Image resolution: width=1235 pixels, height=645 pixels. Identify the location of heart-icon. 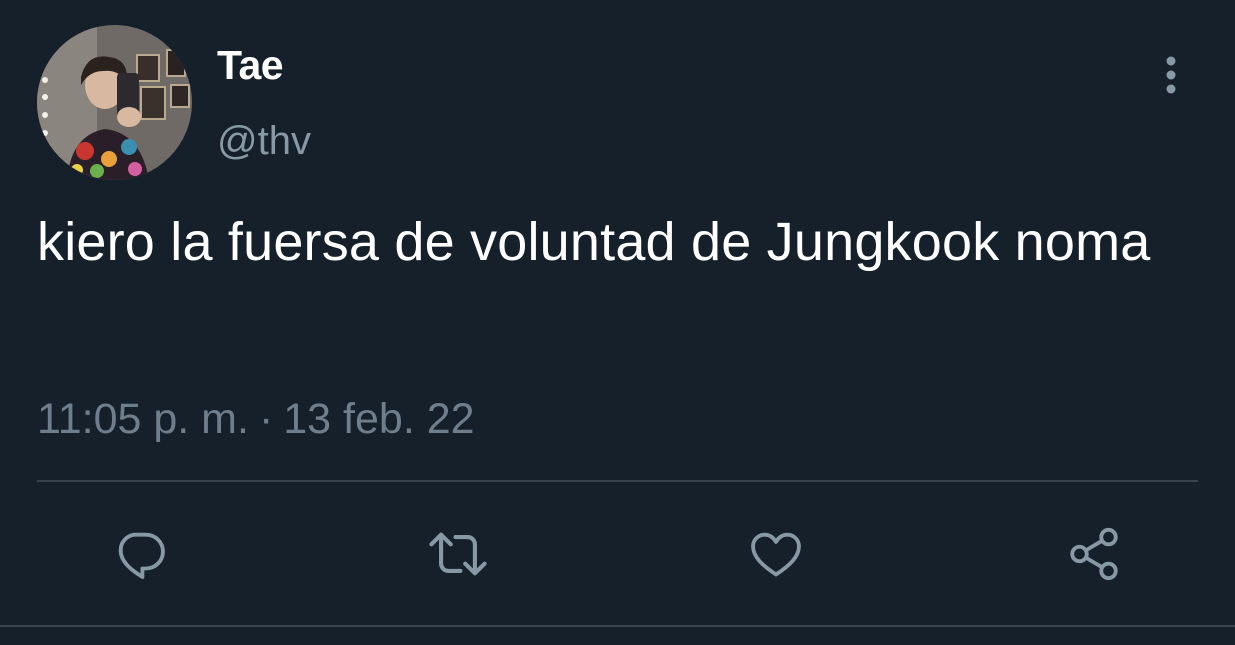
(776, 554).